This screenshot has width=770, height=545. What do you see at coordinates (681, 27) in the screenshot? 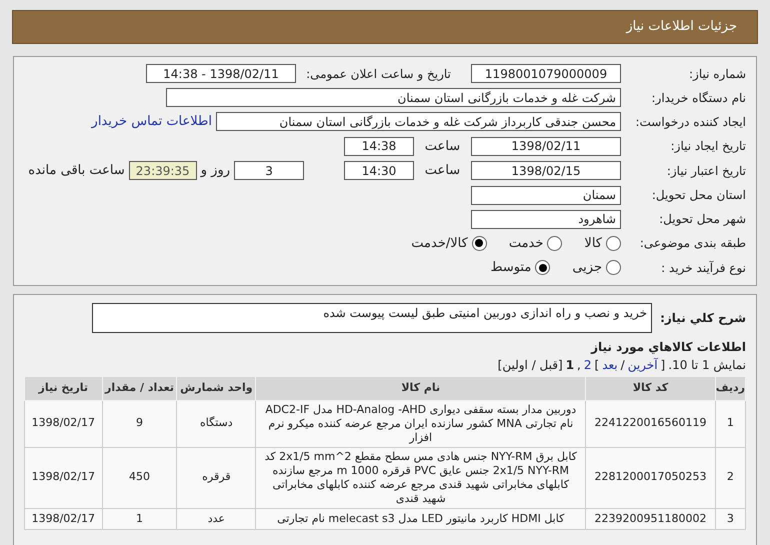
I see `header-title: جزئیات اطلاعات نیاز` at bounding box center [681, 27].